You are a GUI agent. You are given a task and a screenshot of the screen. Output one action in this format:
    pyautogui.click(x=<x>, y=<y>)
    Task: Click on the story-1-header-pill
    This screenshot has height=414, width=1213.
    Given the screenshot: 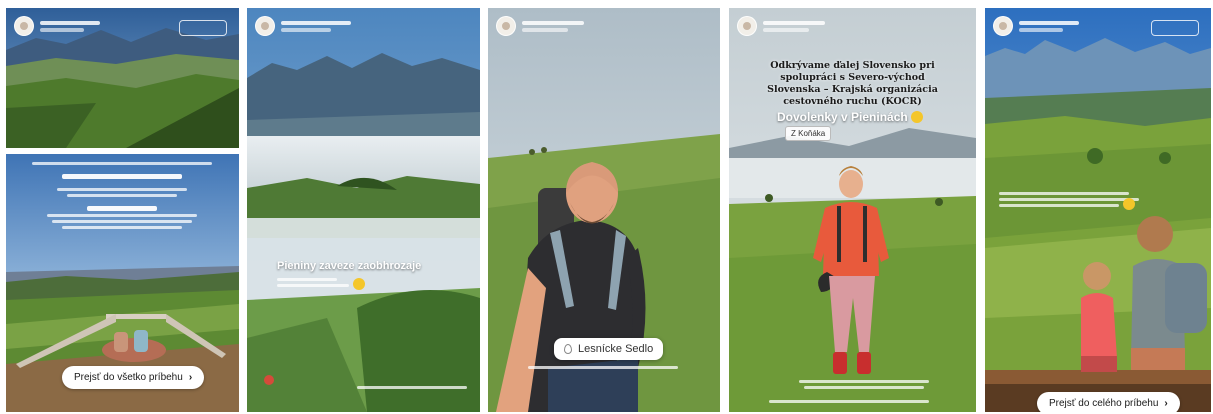 What is the action you would take?
    pyautogui.click(x=203, y=28)
    